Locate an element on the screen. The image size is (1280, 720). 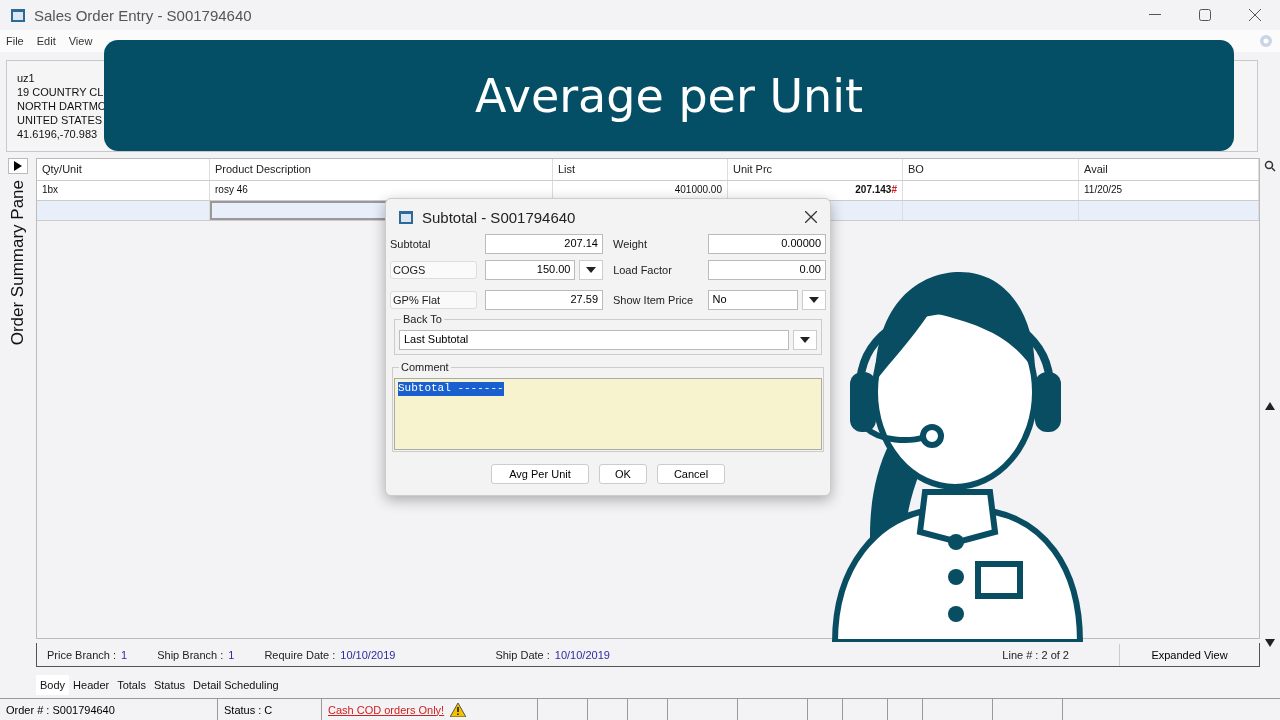
address-line: 19 COUNTRY CL is located at coordinates (61, 92).